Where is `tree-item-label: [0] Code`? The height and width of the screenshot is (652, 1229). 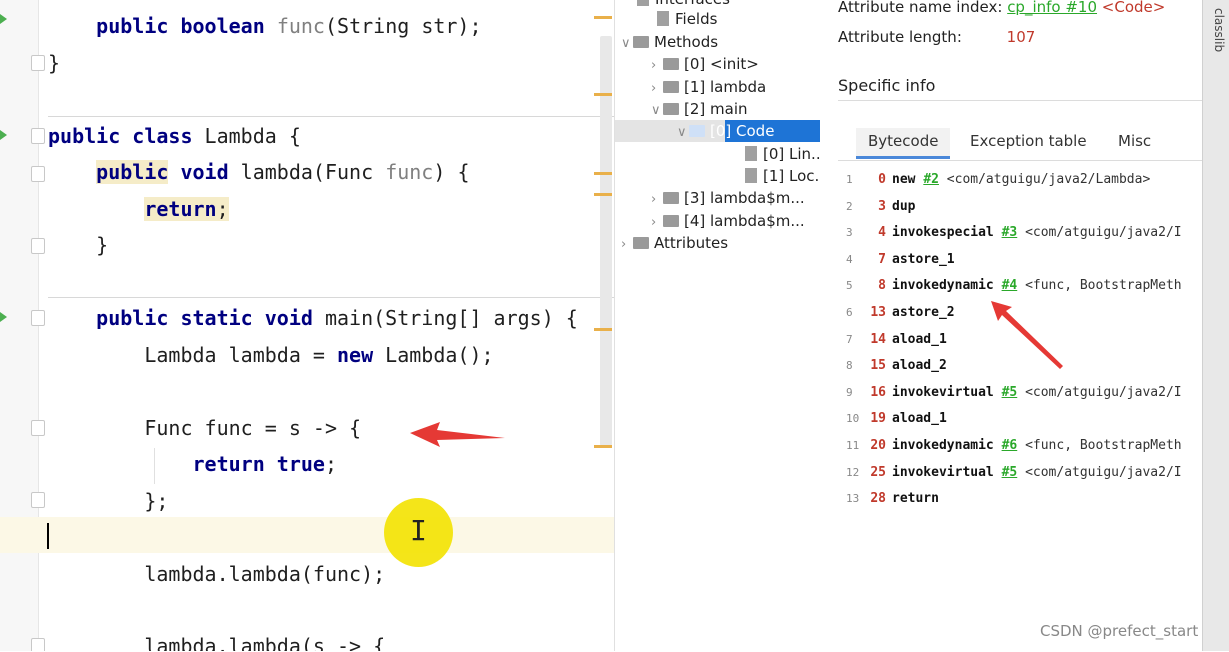
tree-item-label: [0] Code is located at coordinates (742, 131).